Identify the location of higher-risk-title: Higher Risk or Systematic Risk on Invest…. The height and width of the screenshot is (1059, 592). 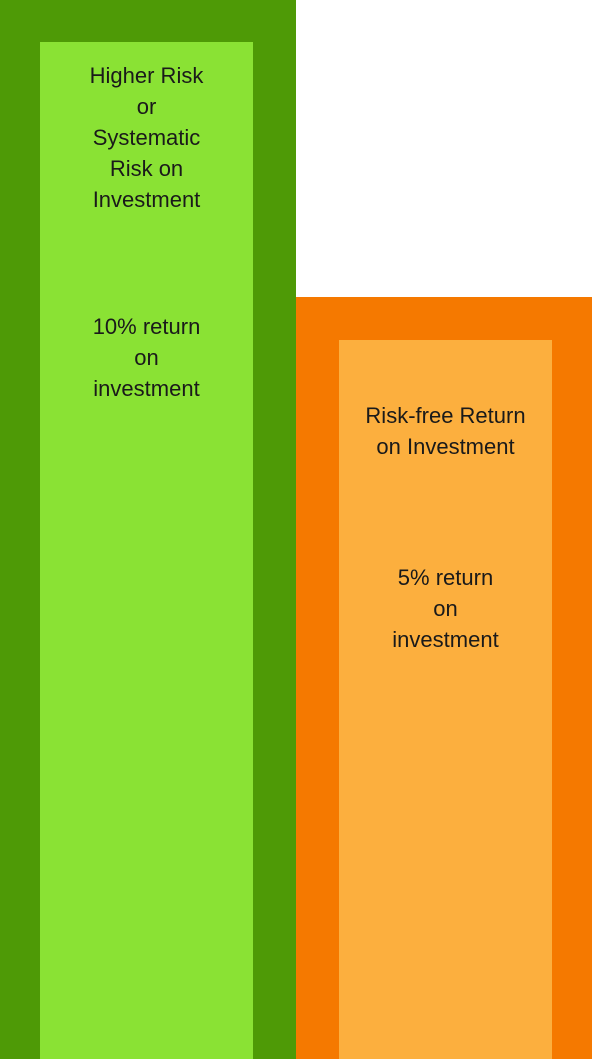
(146, 137).